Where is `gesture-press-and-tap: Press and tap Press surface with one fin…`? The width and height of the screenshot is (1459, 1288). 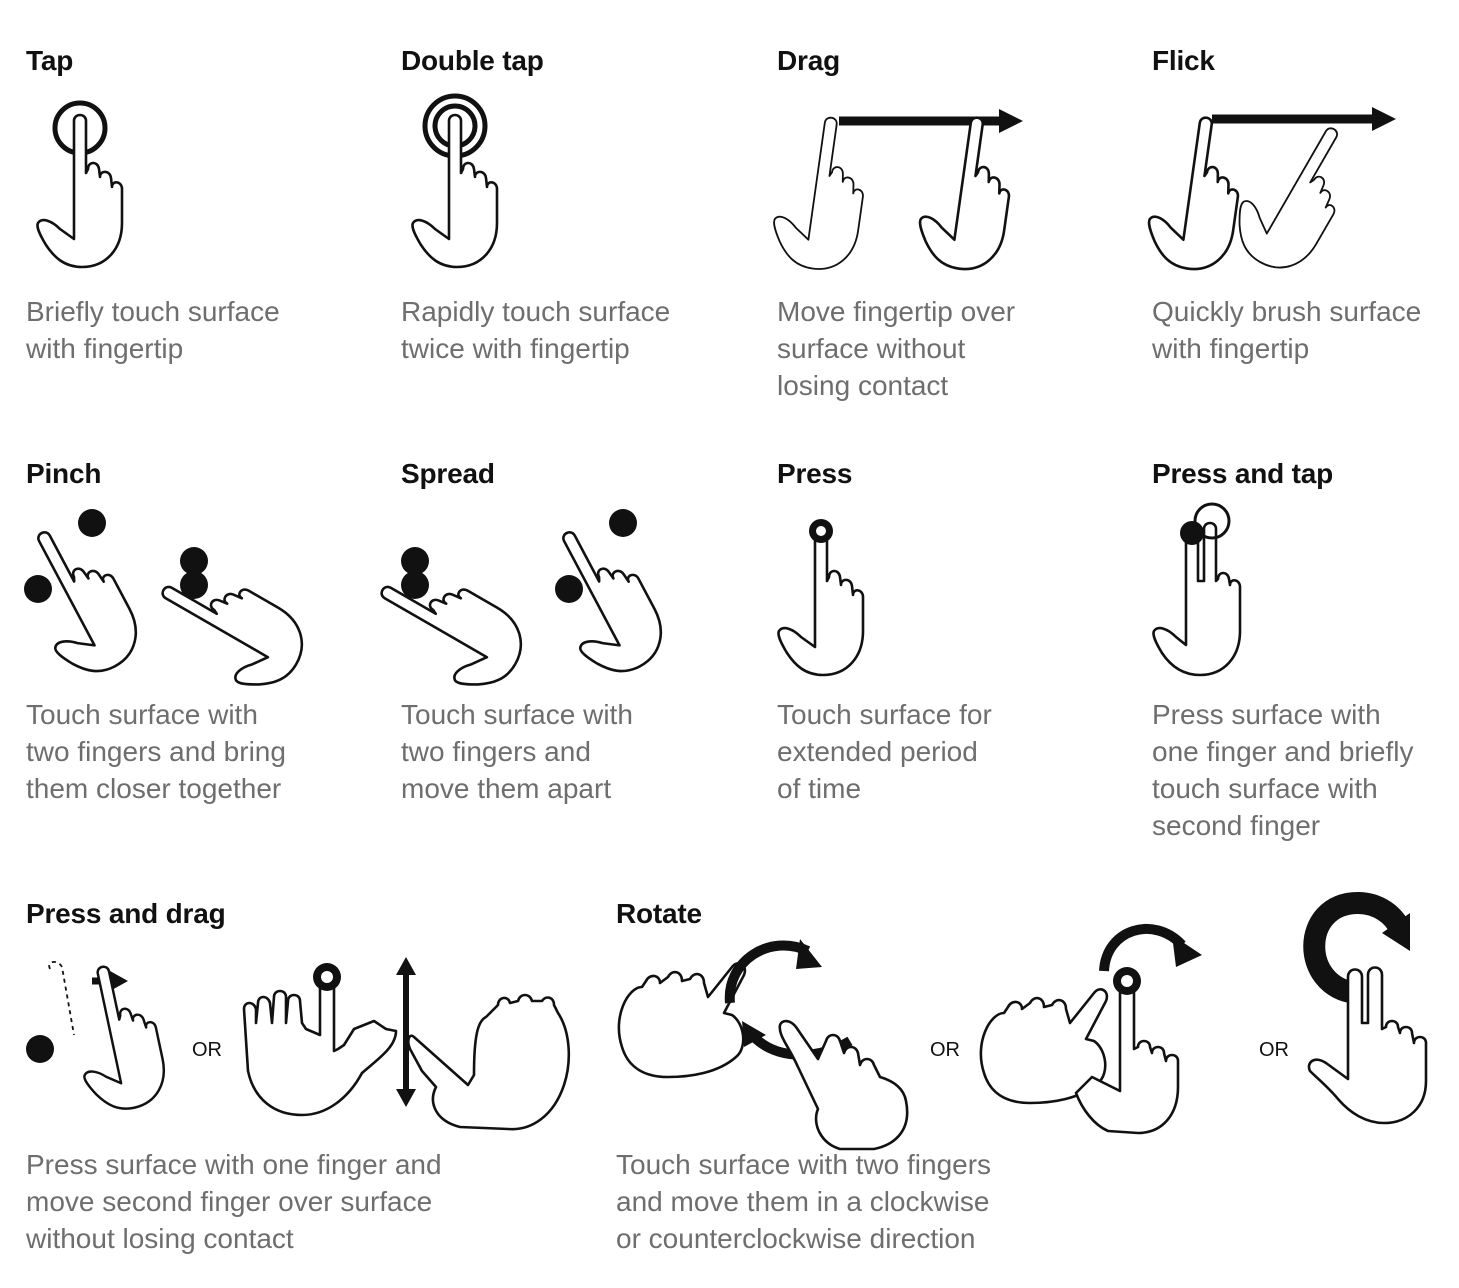 gesture-press-and-tap: Press and tap Press surface with one fin… is located at coordinates (1302, 655).